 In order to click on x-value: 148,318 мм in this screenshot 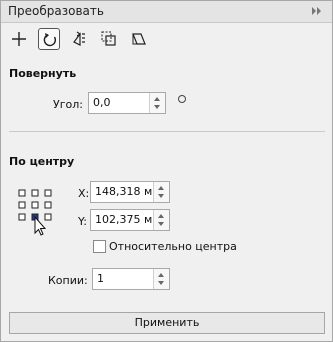, I will do `click(124, 191)`.